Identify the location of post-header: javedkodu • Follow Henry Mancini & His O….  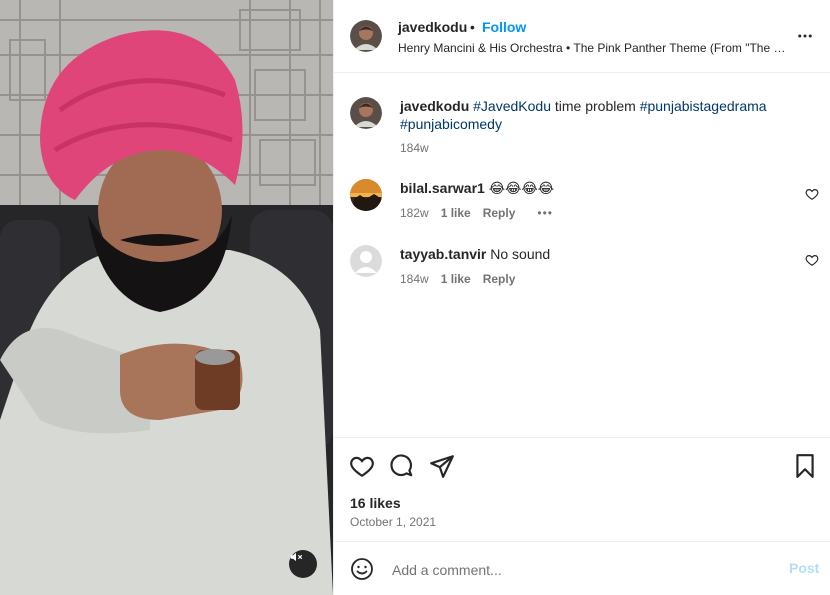
(582, 36).